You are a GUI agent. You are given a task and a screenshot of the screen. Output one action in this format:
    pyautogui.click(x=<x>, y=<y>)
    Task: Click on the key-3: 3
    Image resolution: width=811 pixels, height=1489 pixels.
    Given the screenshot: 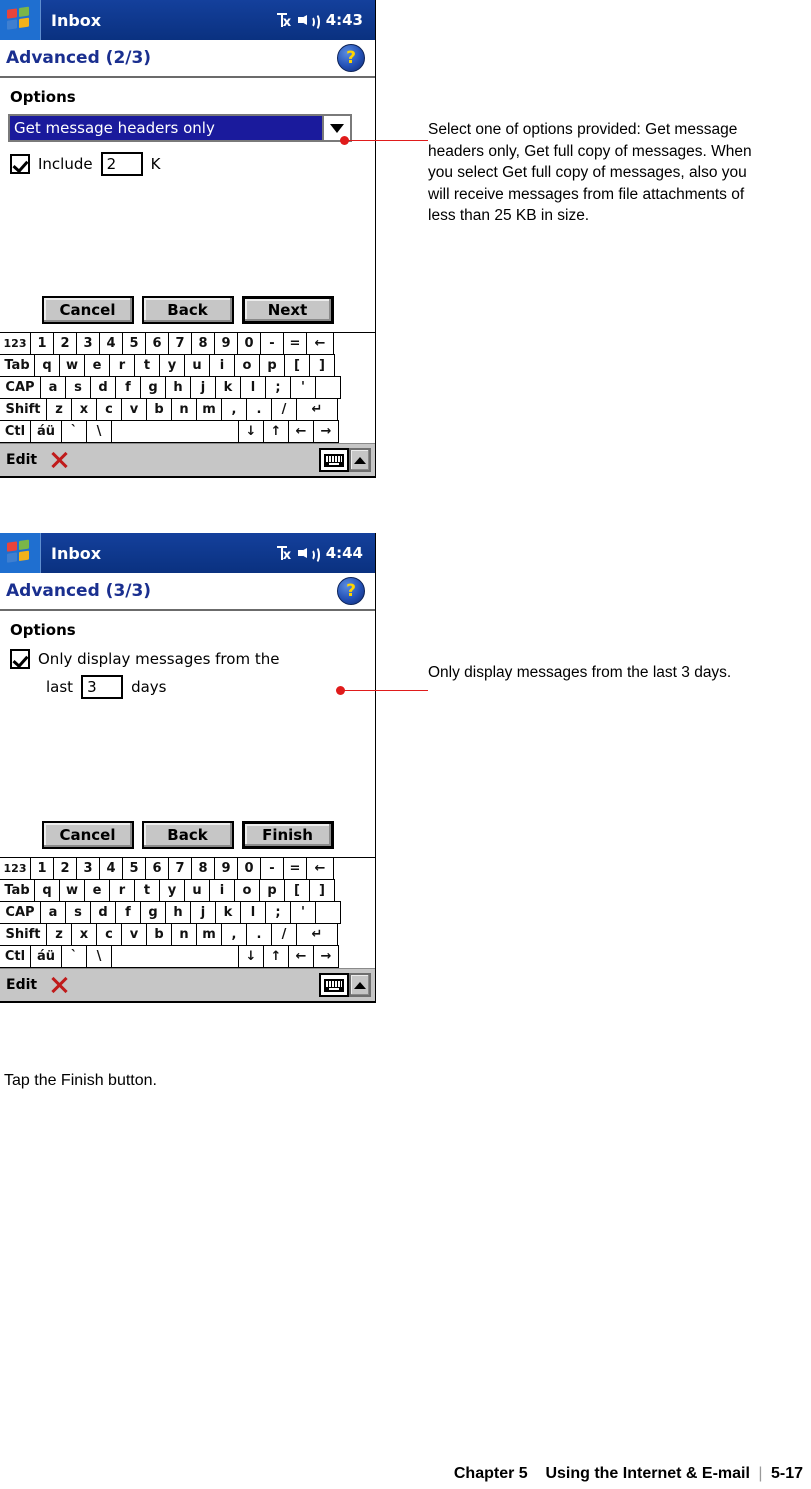 What is the action you would take?
    pyautogui.click(x=88, y=343)
    